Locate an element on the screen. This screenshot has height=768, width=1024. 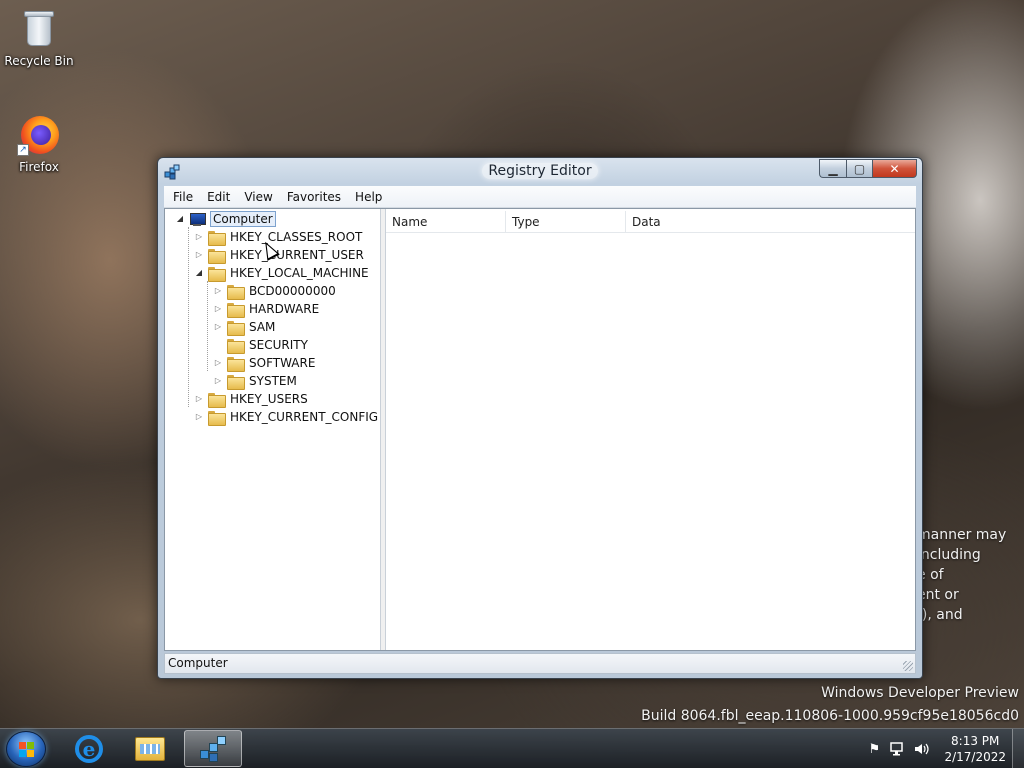
taskbar-internet-explorer: e is located at coordinates (89, 748).